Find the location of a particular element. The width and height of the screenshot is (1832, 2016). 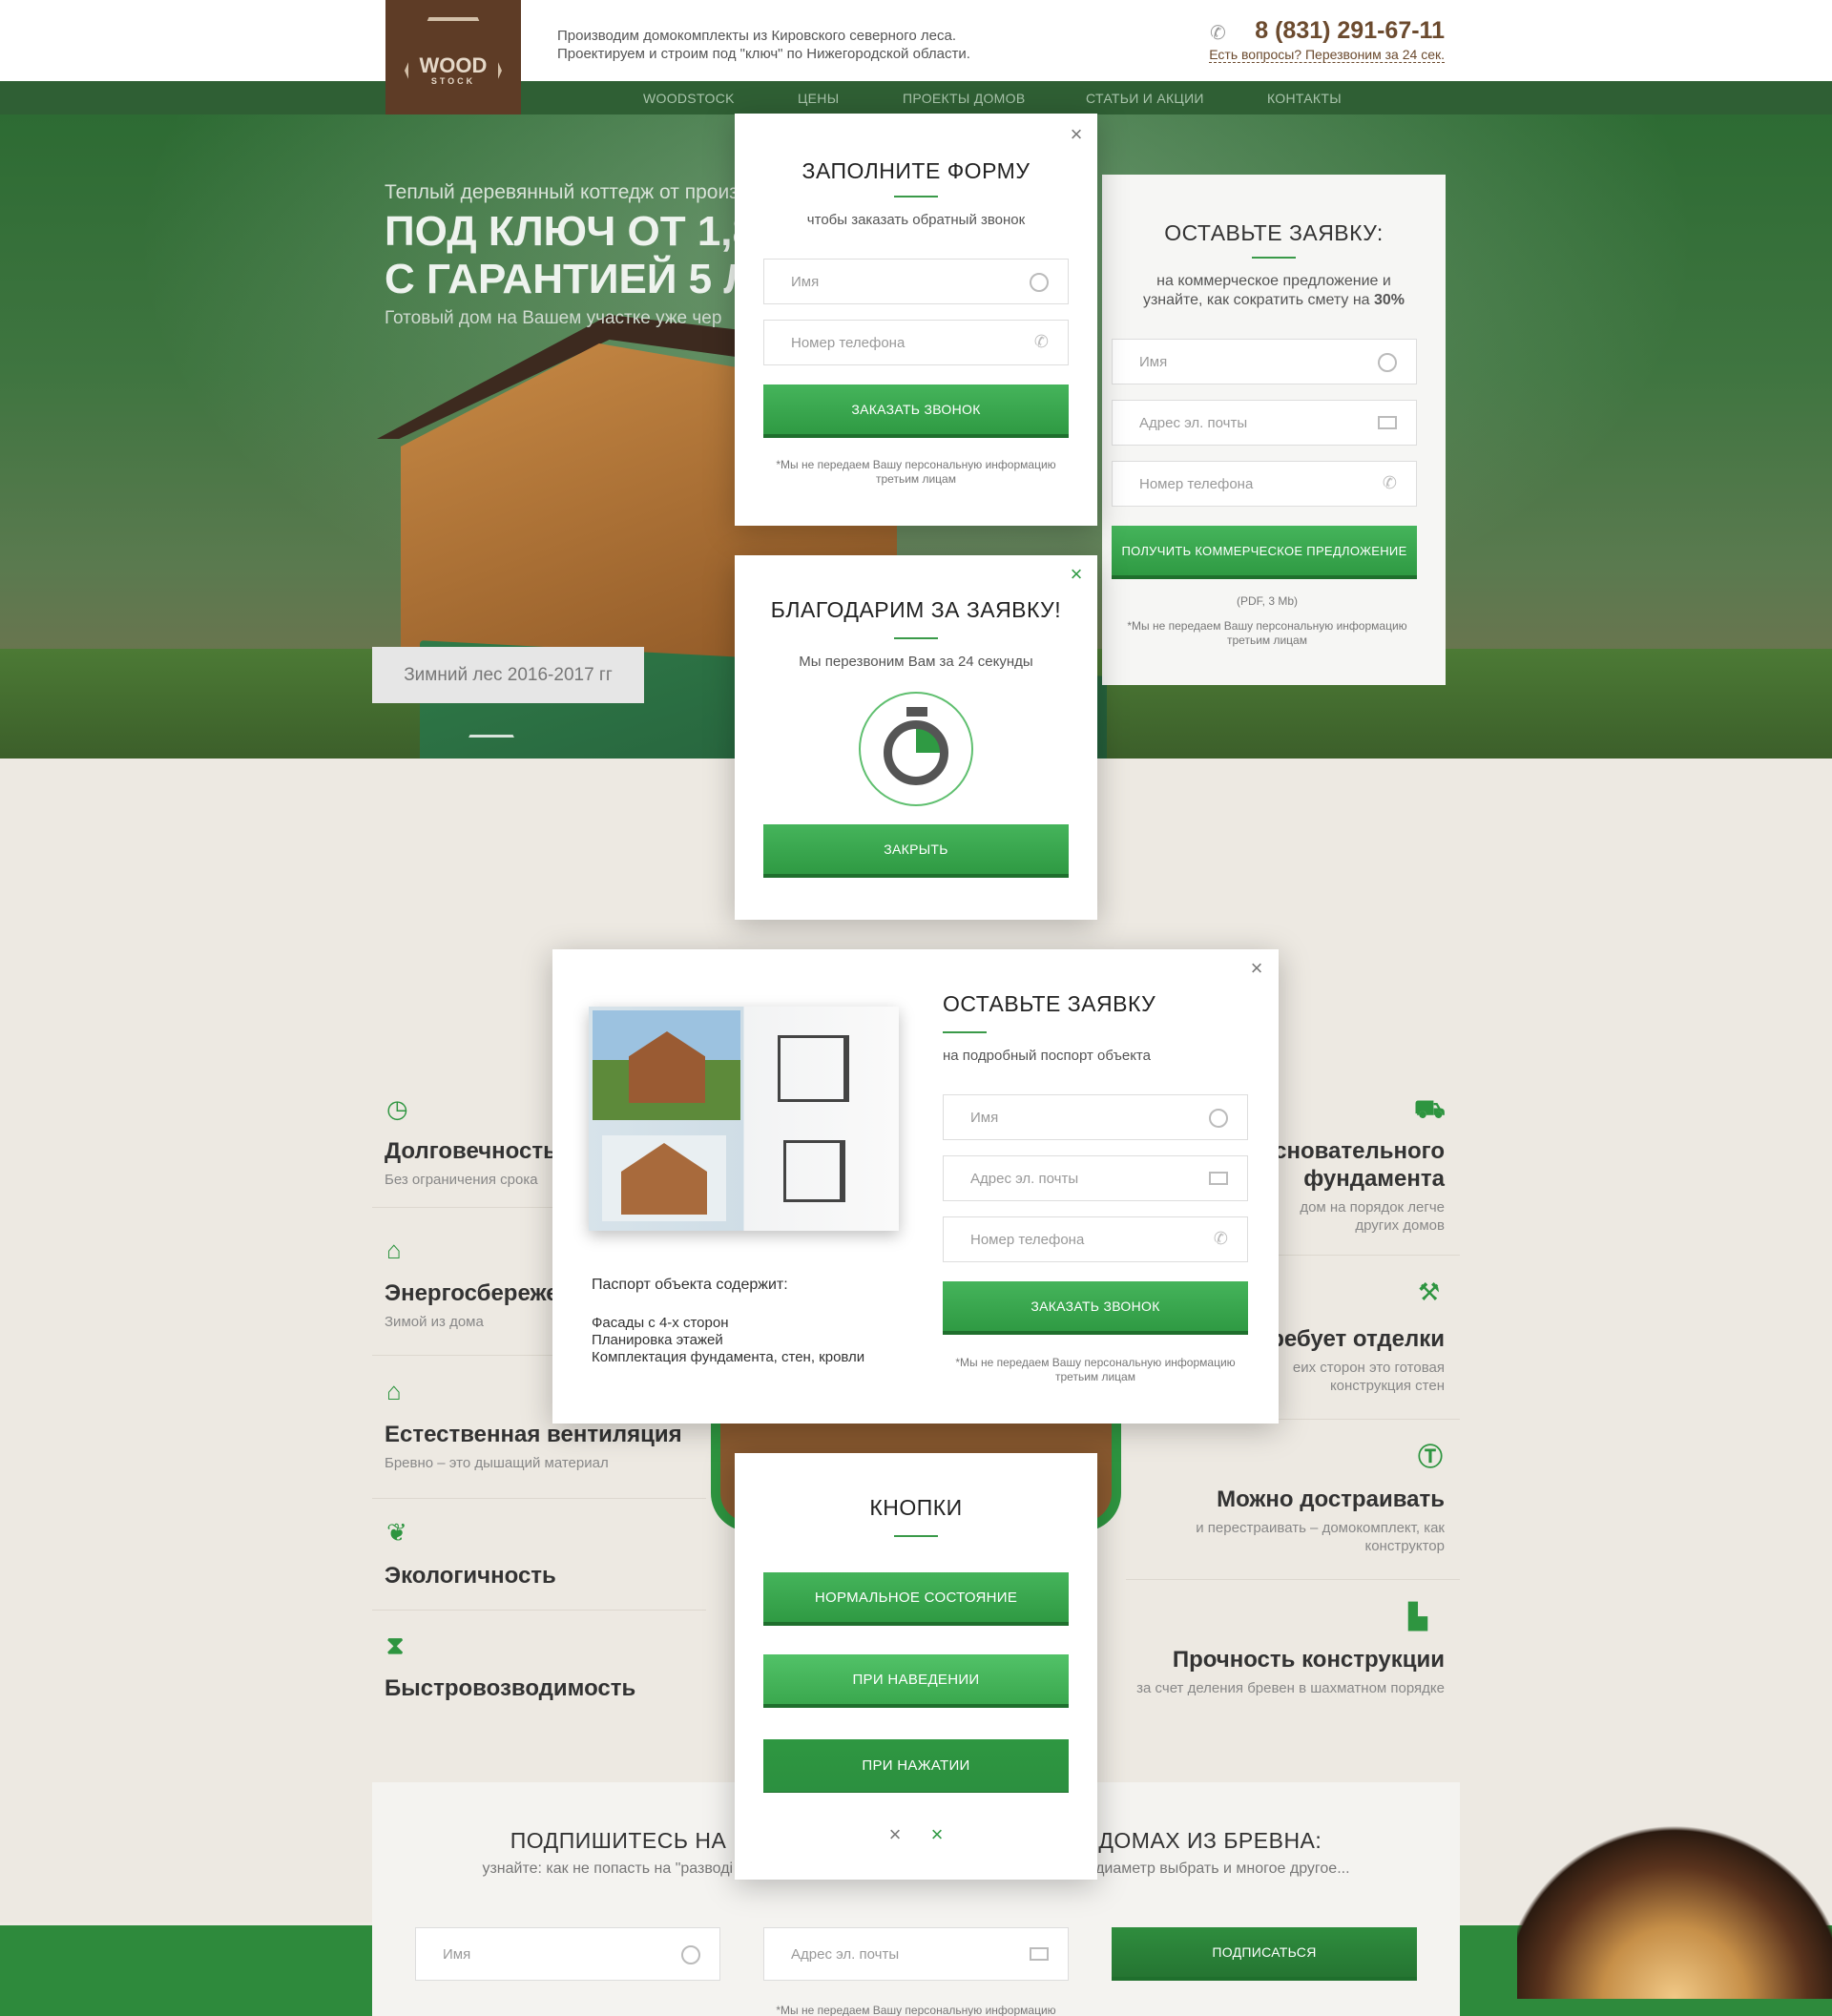

side-name-field: Имя is located at coordinates (1264, 361).